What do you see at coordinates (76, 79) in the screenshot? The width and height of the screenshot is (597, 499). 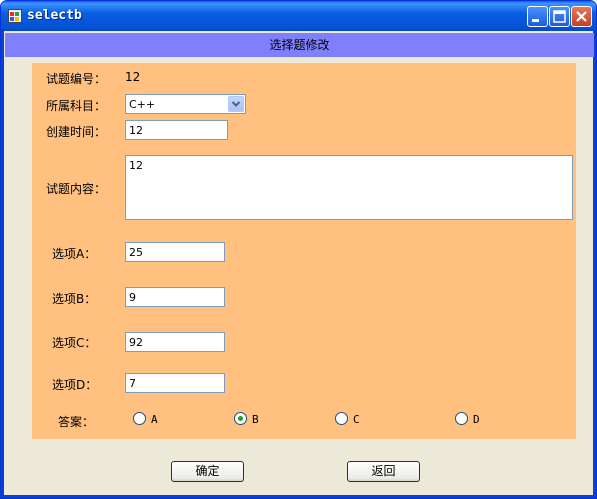 I see `question-id-label: 试题编号：` at bounding box center [76, 79].